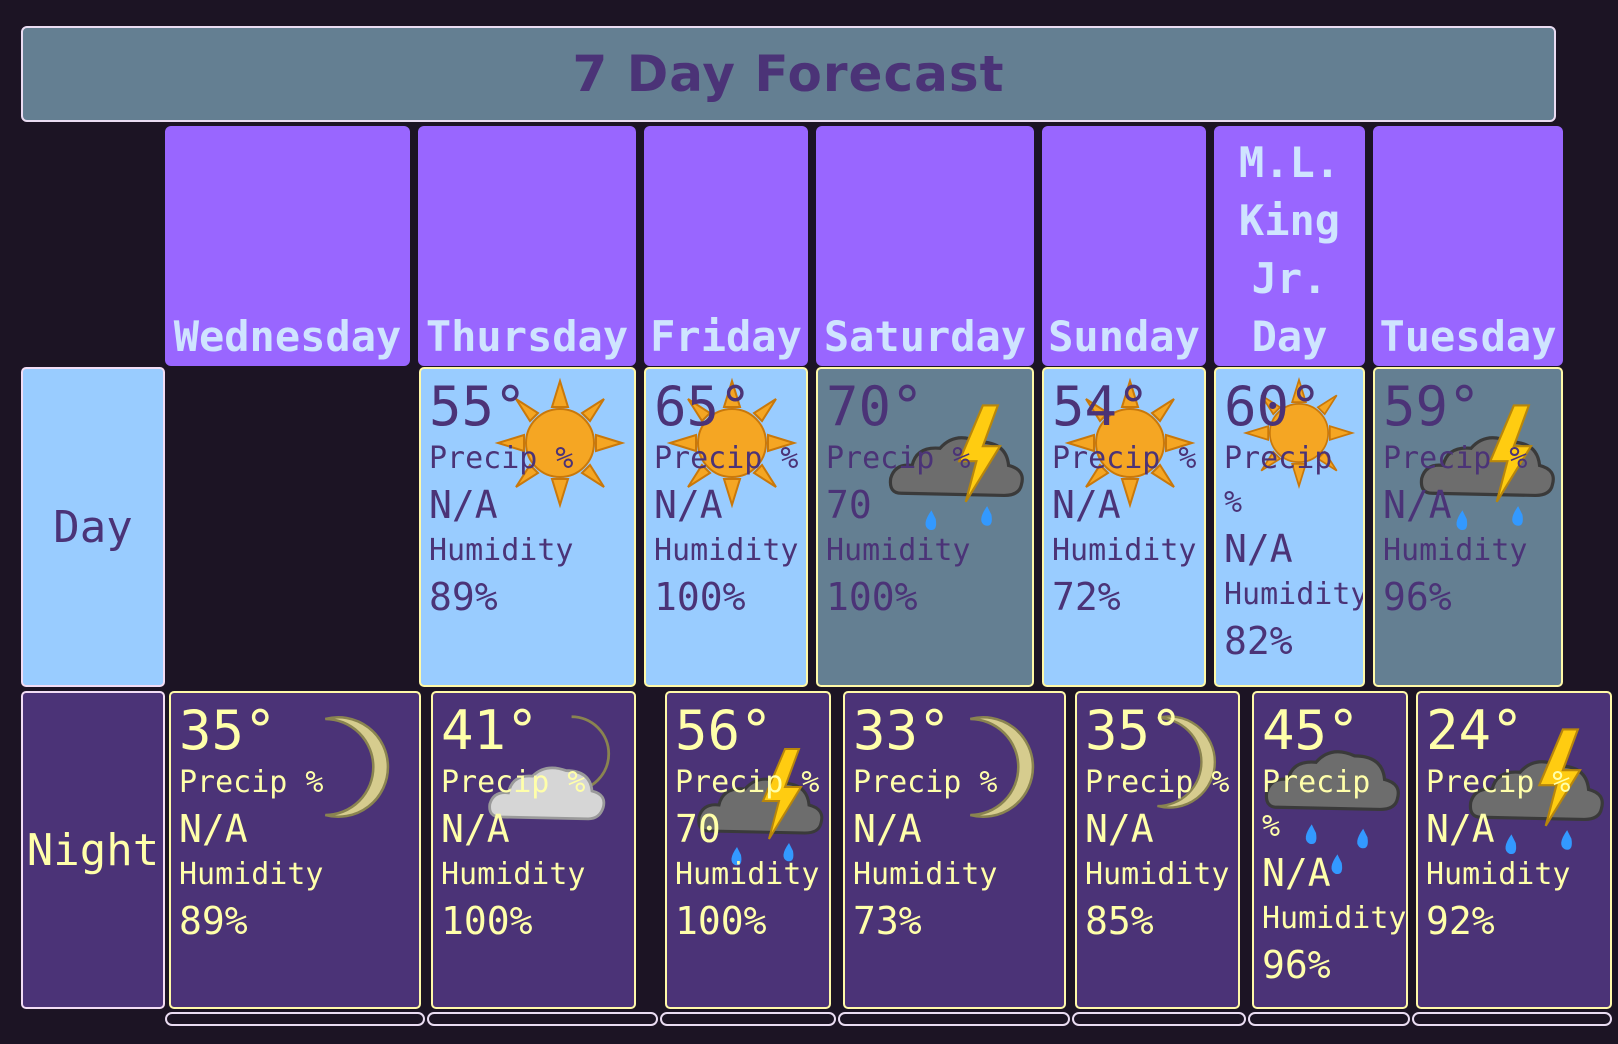 This screenshot has width=1618, height=1044. What do you see at coordinates (533, 850) in the screenshot?
I see `night-forecast-thursday: 41° Precip % N/A Humidity 100%` at bounding box center [533, 850].